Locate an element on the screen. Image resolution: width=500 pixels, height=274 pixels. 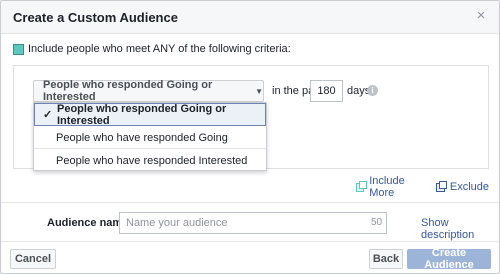
criteria-marker-icon is located at coordinates (18, 49).